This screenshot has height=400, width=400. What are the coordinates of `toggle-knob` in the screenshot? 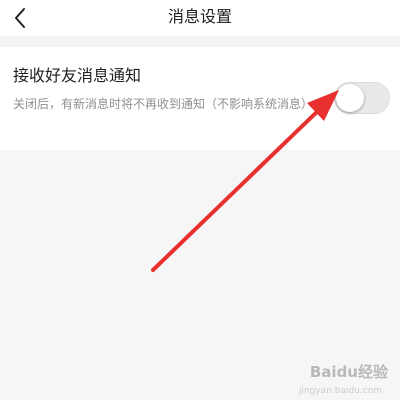 It's located at (350, 98).